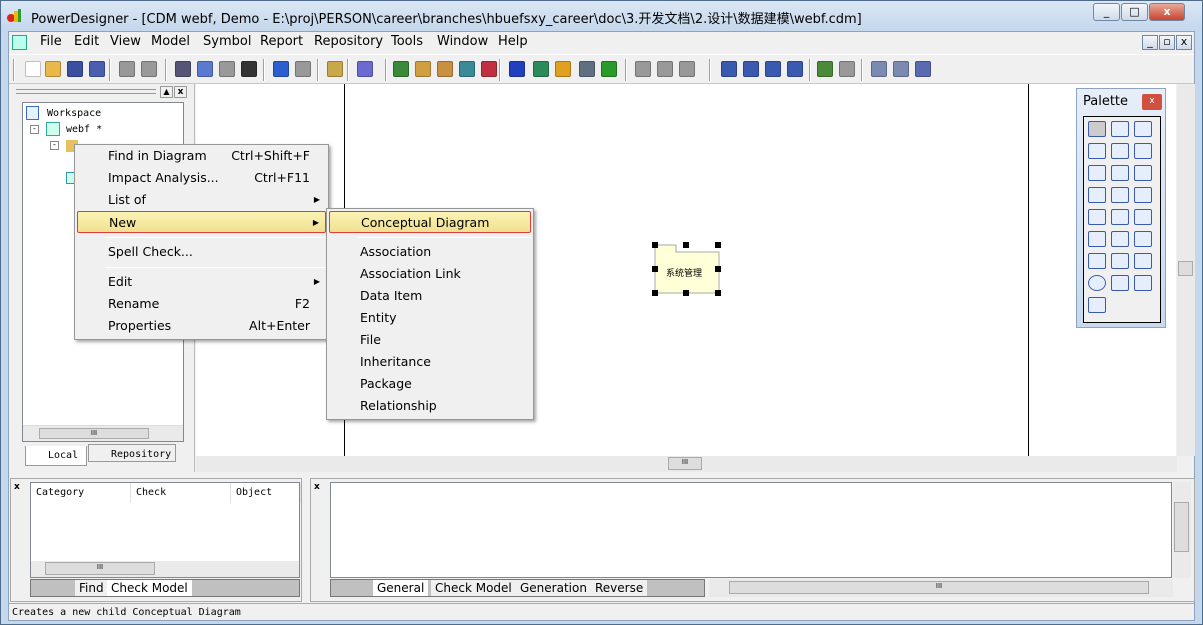  What do you see at coordinates (1120, 173) in the screenshot?
I see `package-icon` at bounding box center [1120, 173].